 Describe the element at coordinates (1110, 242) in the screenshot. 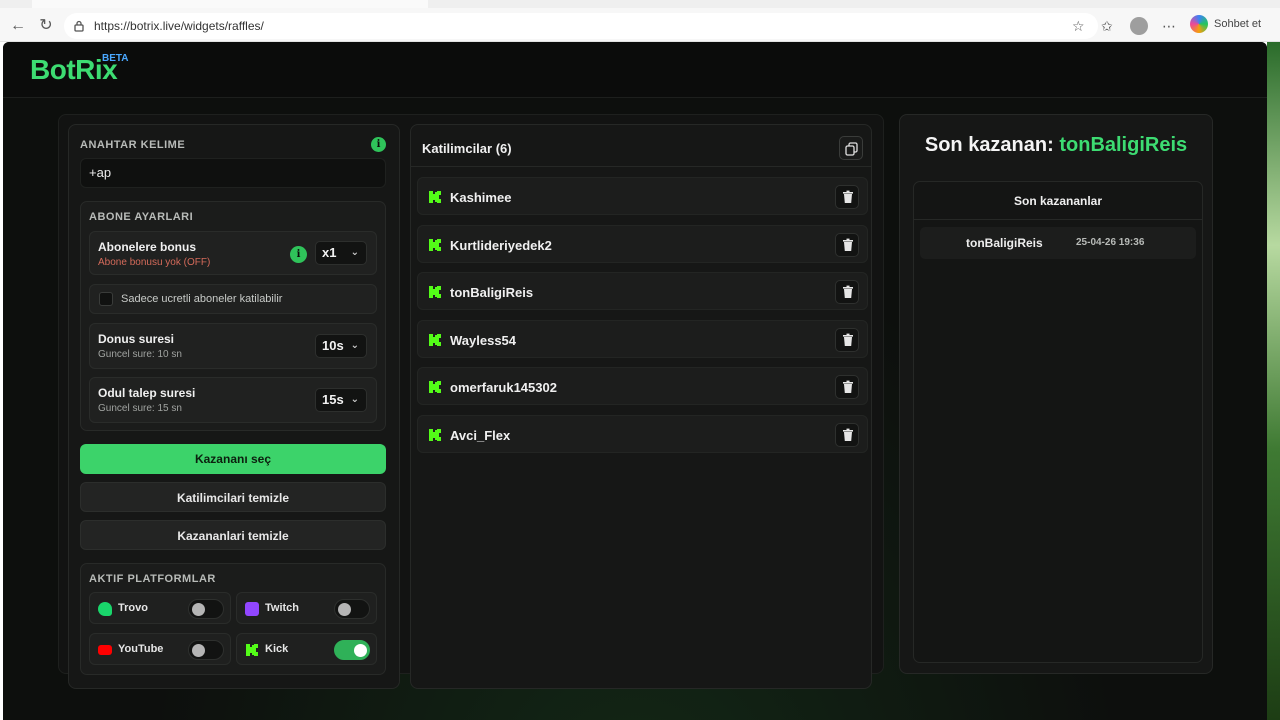

I see `winner-date: 25-04-26 19:36` at that location.